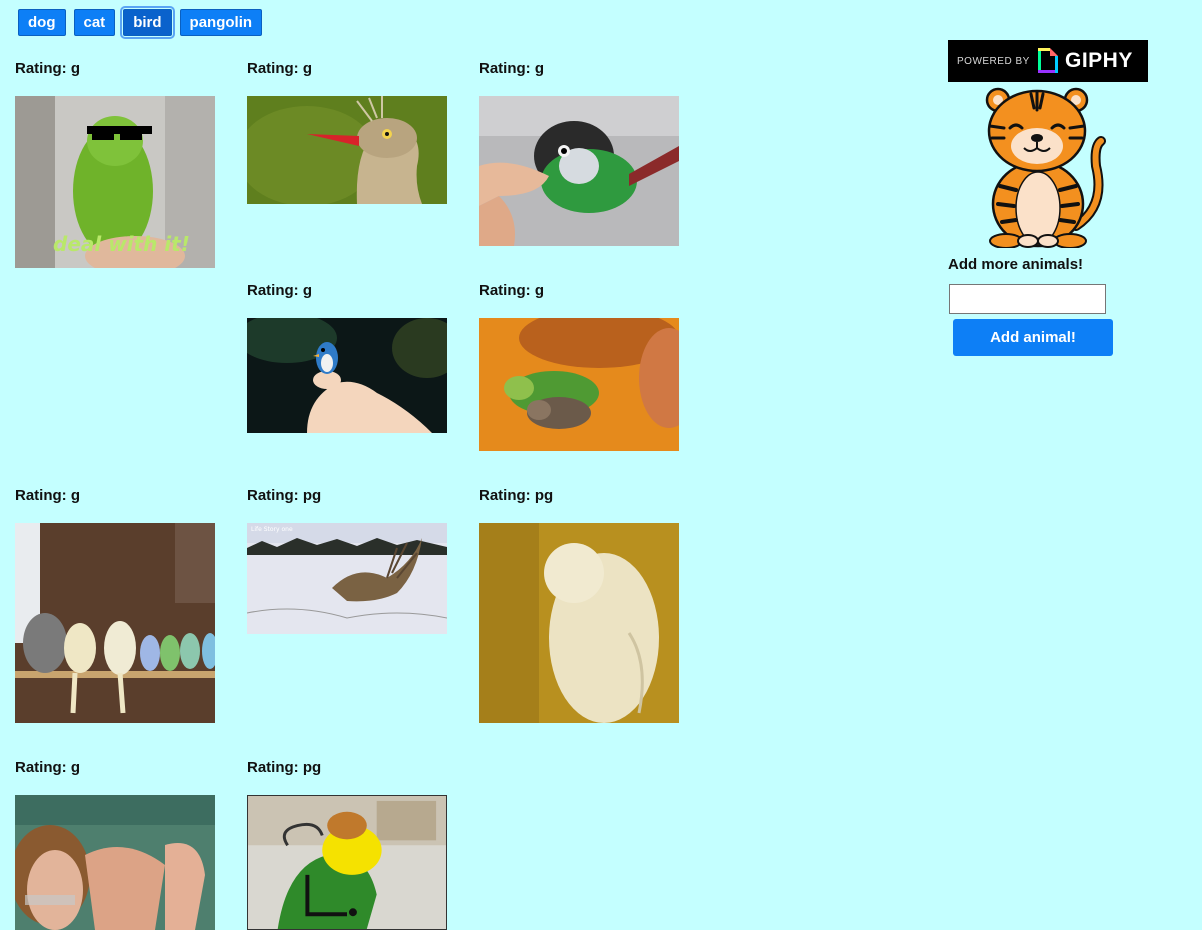 The height and width of the screenshot is (930, 1202). Describe the element at coordinates (1016, 264) in the screenshot. I see `add-animals-label: Add more animals!` at that location.